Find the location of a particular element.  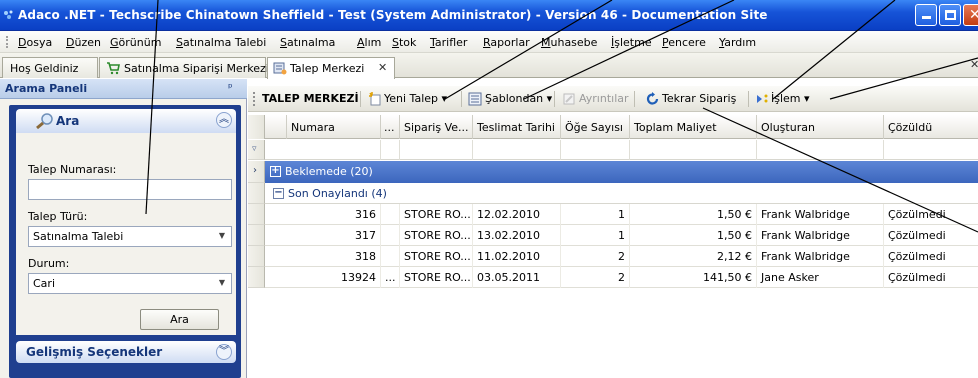

column-header-olusturan: Oluşturan is located at coordinates (820, 127).